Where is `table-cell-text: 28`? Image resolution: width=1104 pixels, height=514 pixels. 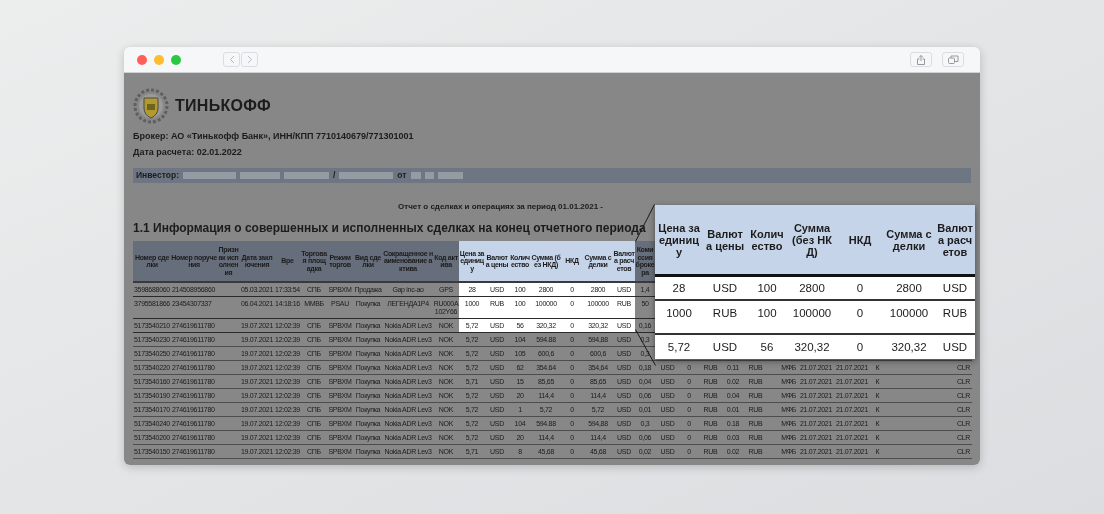 table-cell-text: 28 is located at coordinates (679, 288).